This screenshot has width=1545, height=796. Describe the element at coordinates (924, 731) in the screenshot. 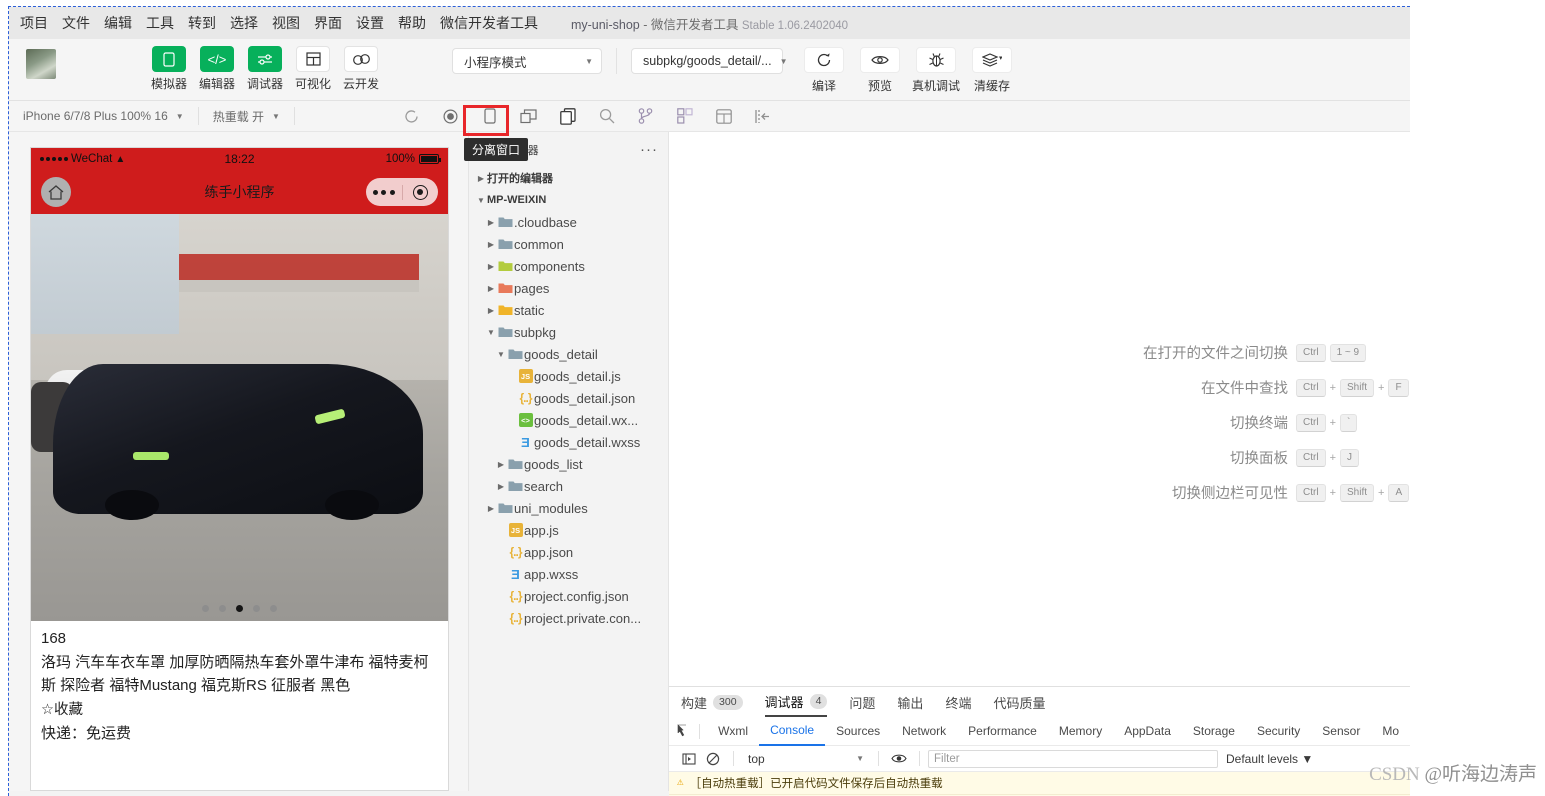

I see `devtools-subtab: Network` at that location.